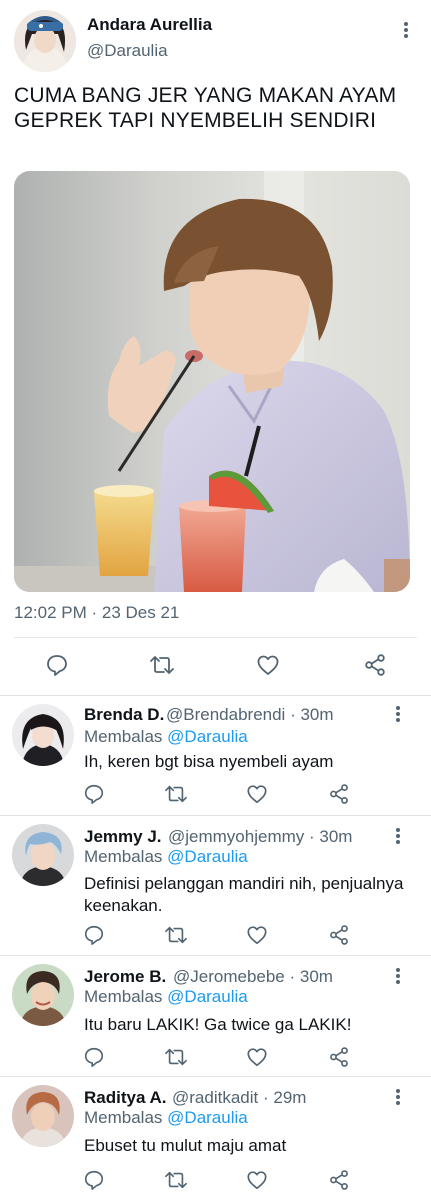 The height and width of the screenshot is (1200, 431). What do you see at coordinates (124, 715) in the screenshot?
I see `reply-author-name: Brenda D.` at bounding box center [124, 715].